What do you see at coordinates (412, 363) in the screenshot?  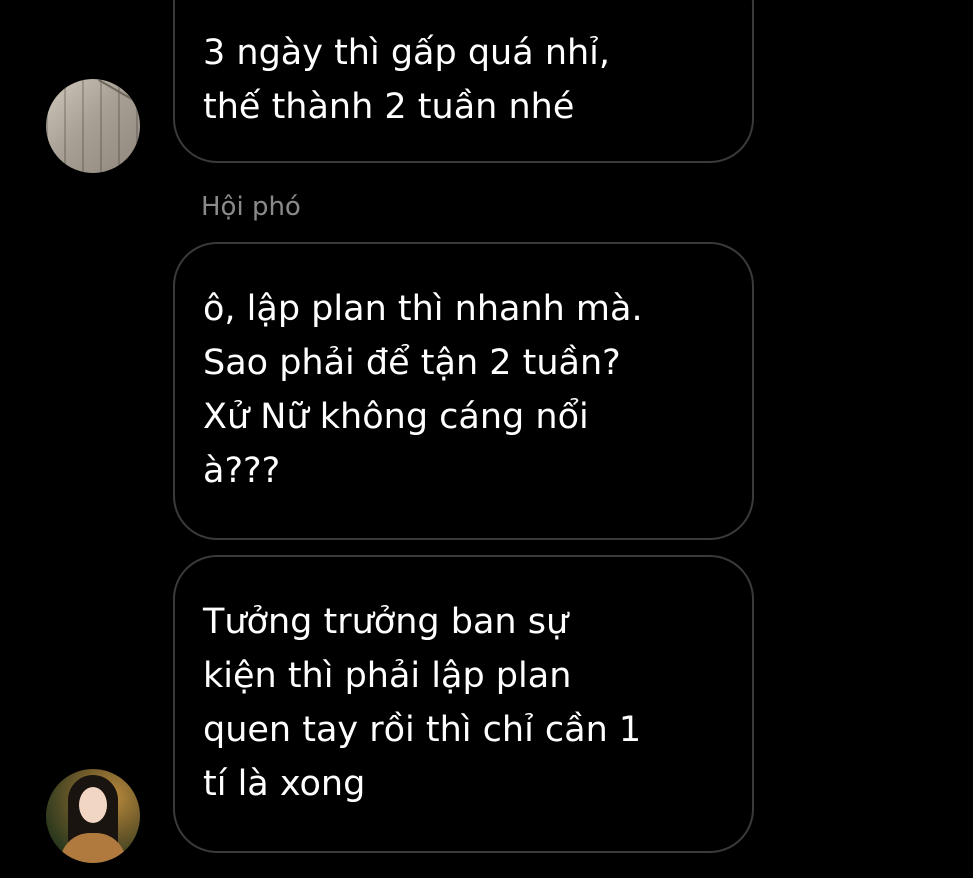 I see `message-text: Sao phải để tận 2 tuần?` at bounding box center [412, 363].